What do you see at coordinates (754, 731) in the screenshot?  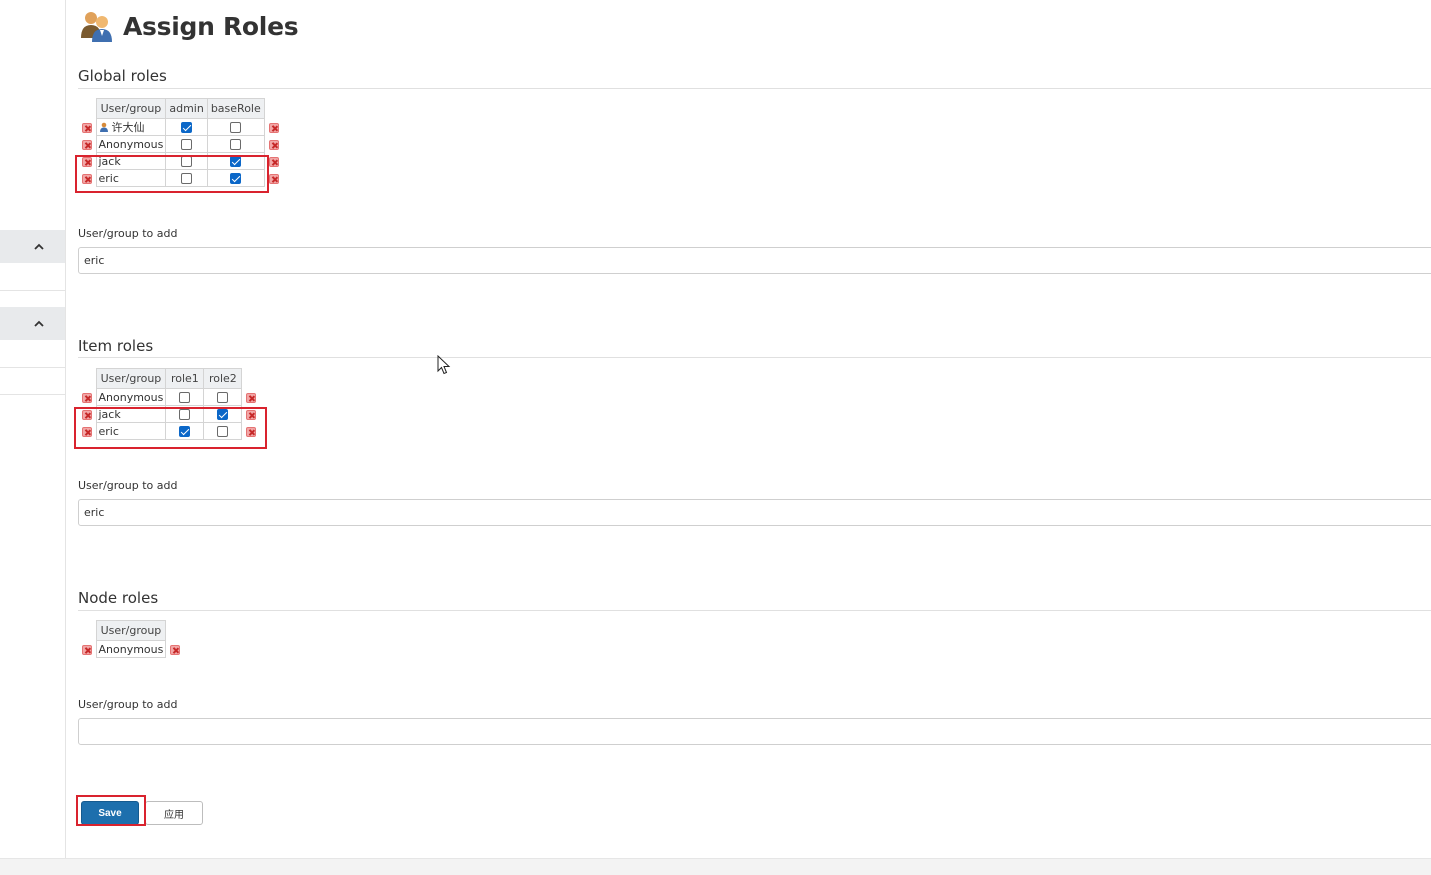 I see `node-user-group-input` at bounding box center [754, 731].